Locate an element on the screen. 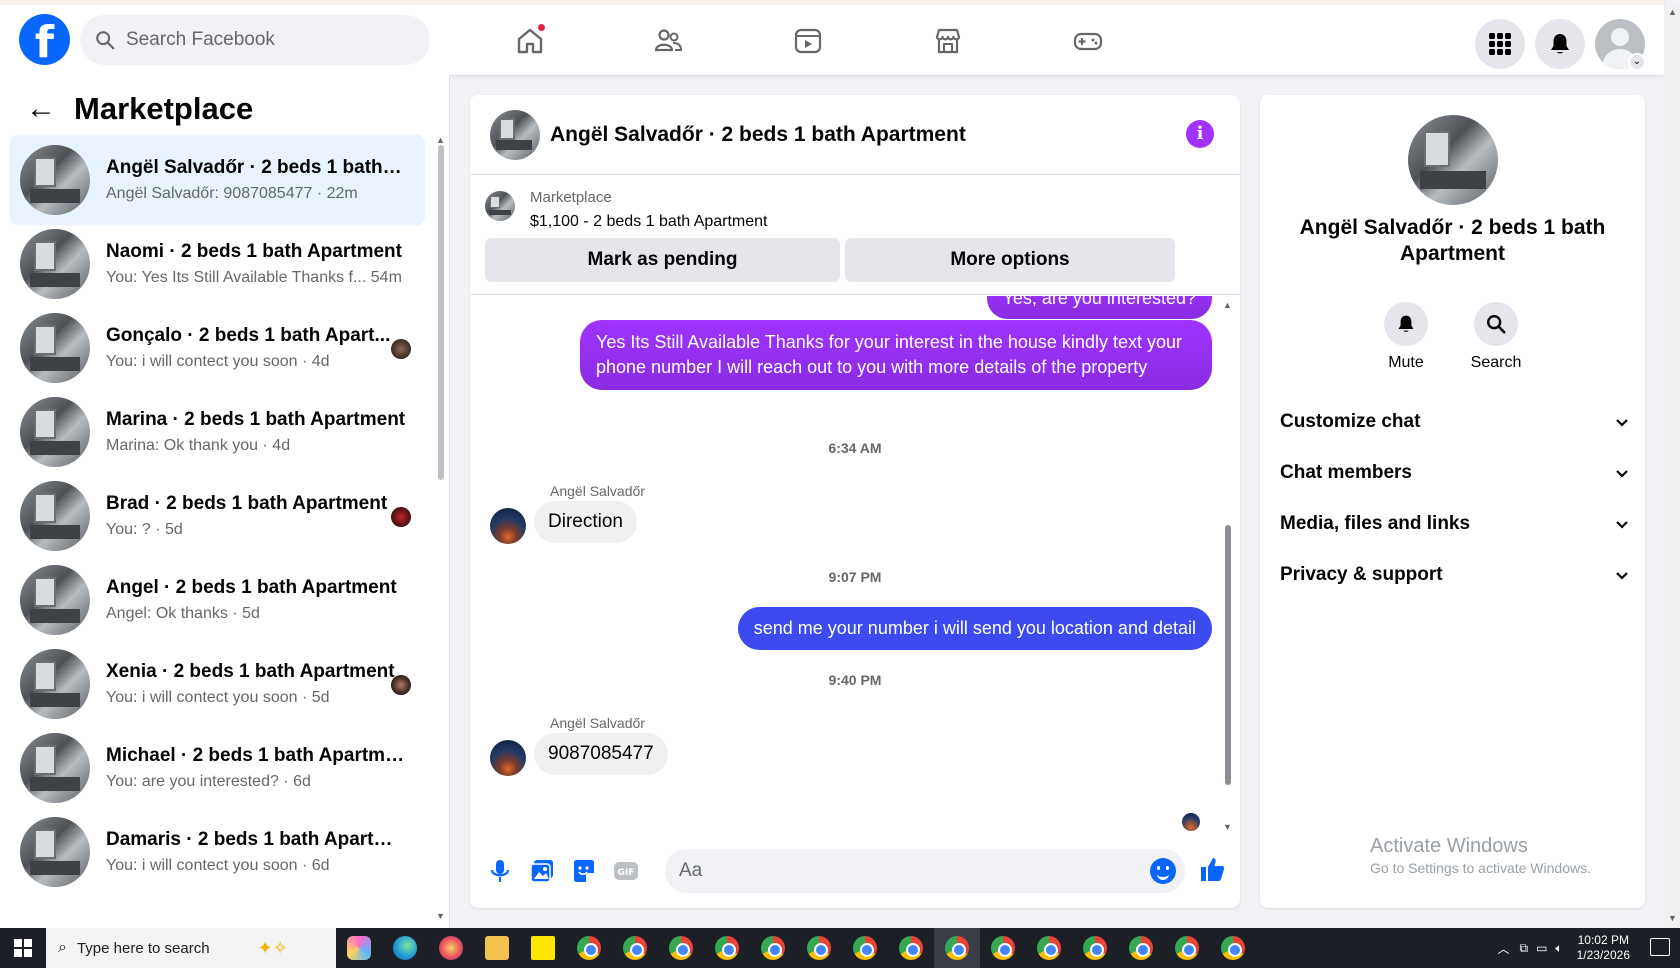  listing-thumbnail is located at coordinates (515, 134).